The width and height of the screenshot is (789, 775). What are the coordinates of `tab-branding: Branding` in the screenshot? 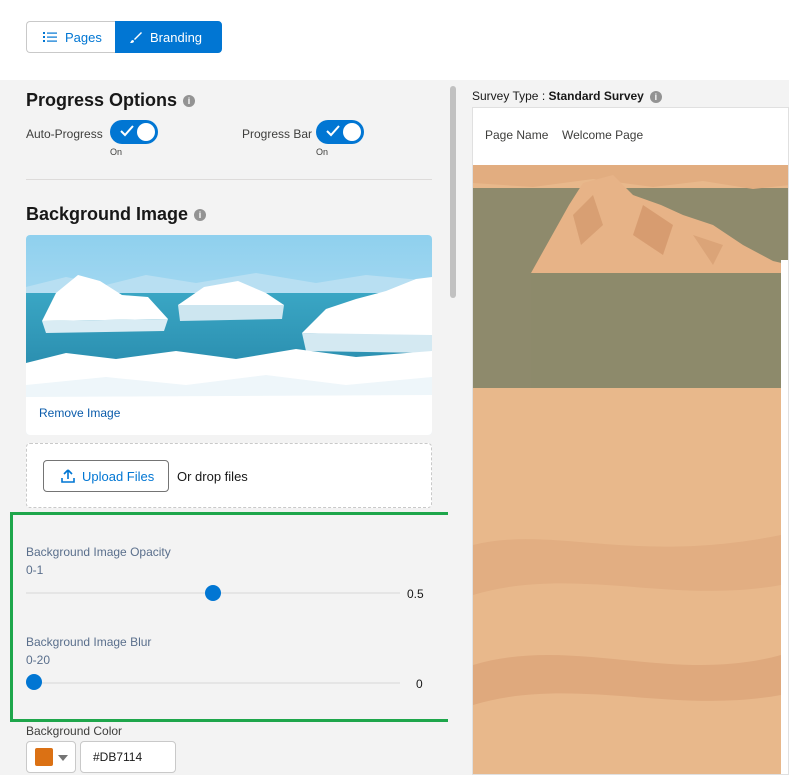 It's located at (168, 37).